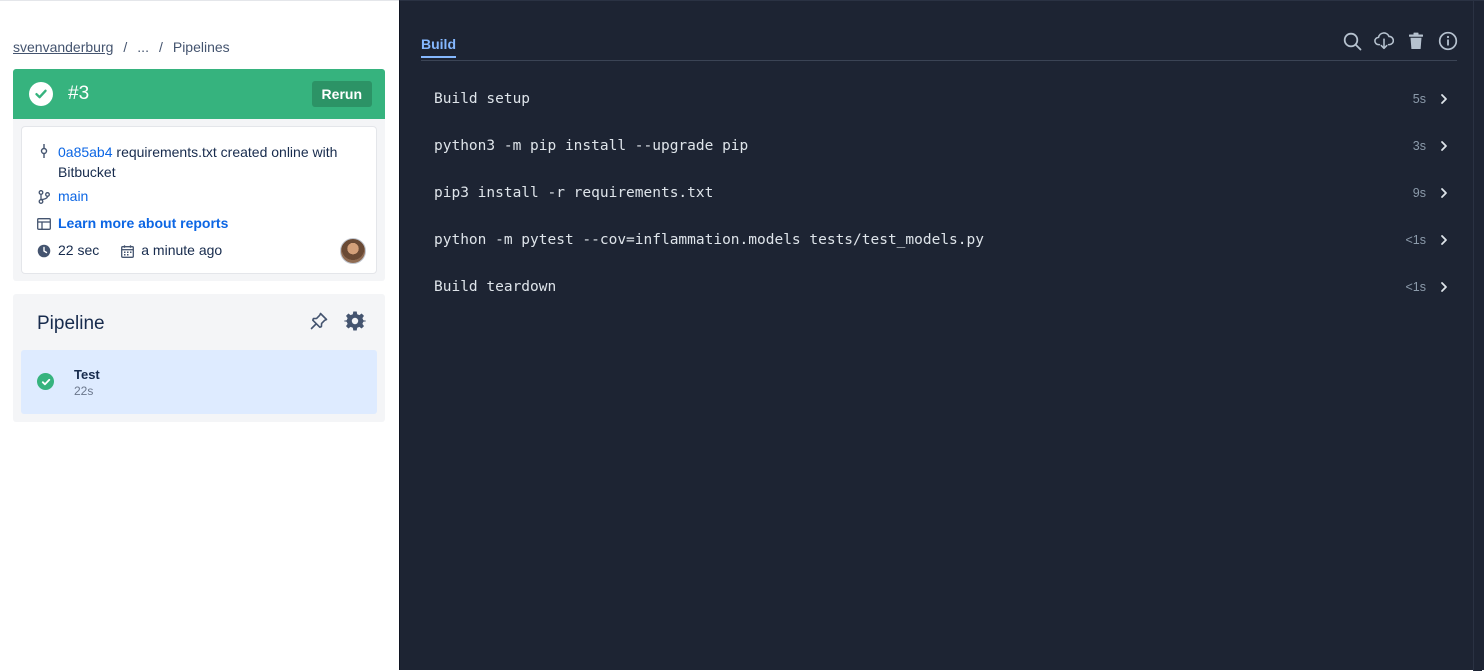  I want to click on build-number: #3, so click(79, 93).